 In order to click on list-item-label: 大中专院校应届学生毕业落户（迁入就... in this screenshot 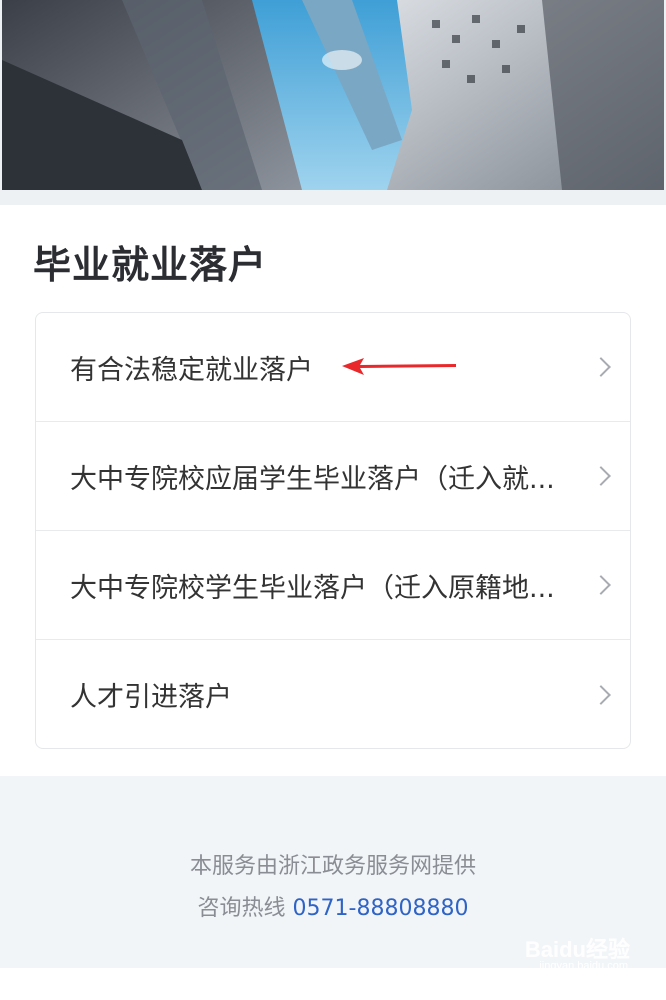, I will do `click(312, 479)`.